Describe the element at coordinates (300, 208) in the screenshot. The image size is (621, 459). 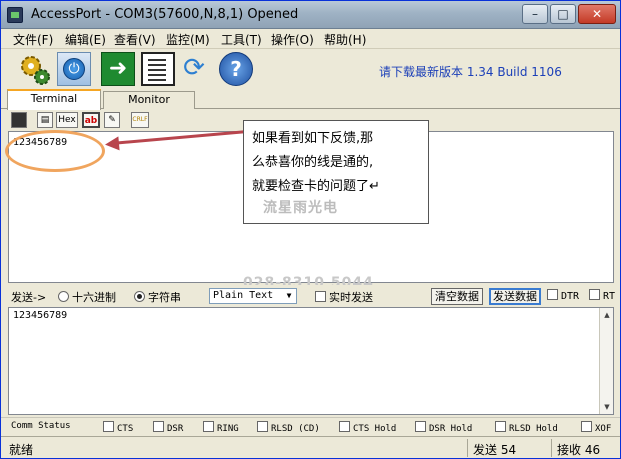
I see `watermark-text: 流星雨光电` at that location.